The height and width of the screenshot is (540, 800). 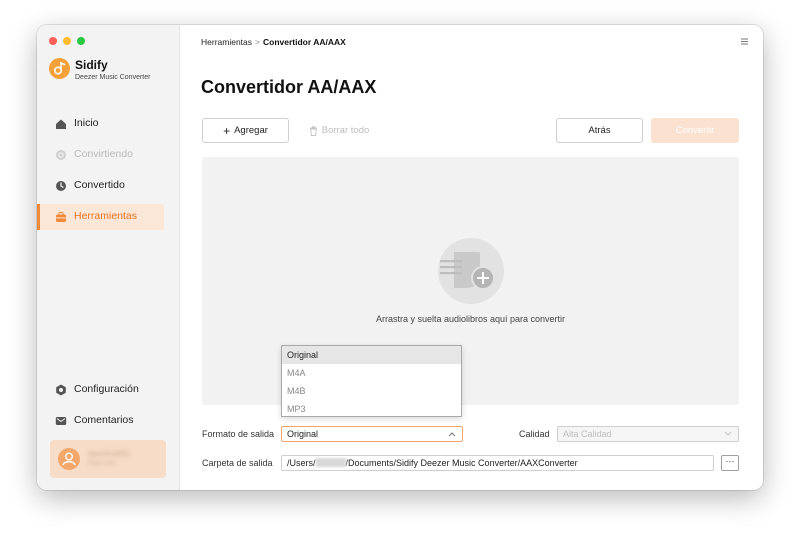 I want to click on sidebar-item-label: Configuración, so click(x=106, y=389).